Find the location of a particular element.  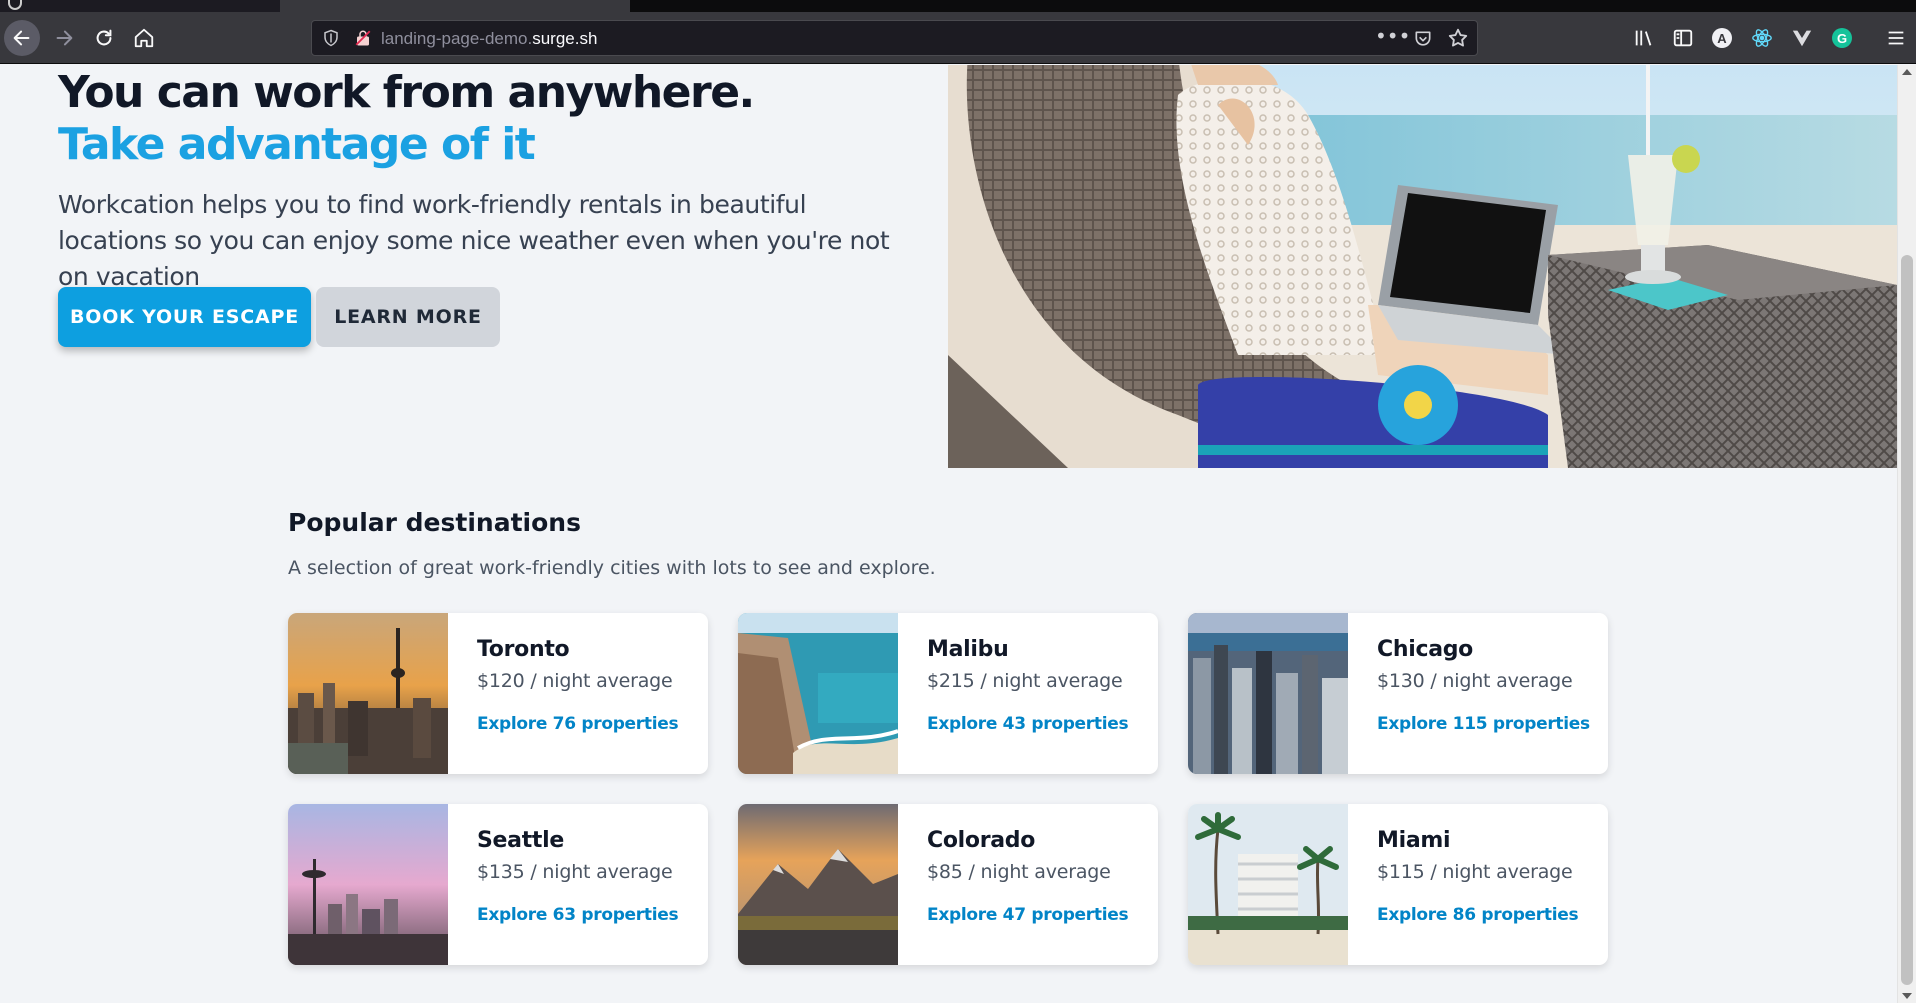

destinations-title: Popular destinations is located at coordinates (434, 522).